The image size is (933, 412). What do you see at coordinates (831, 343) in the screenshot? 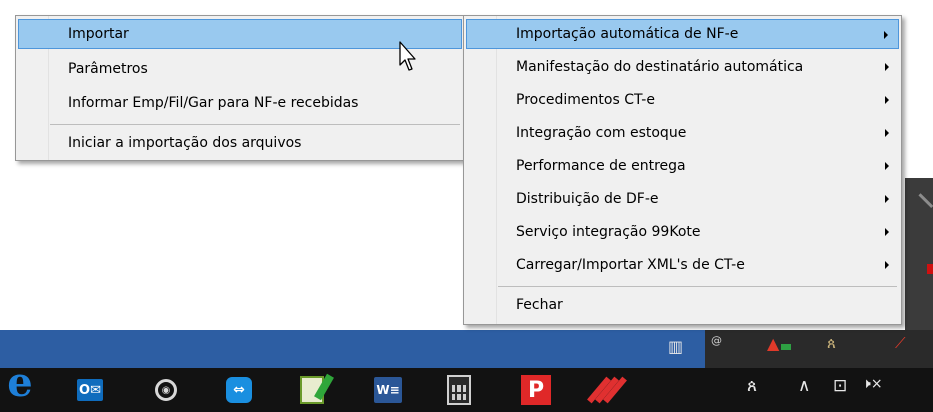
I see `person-icon: ጰ` at bounding box center [831, 343].